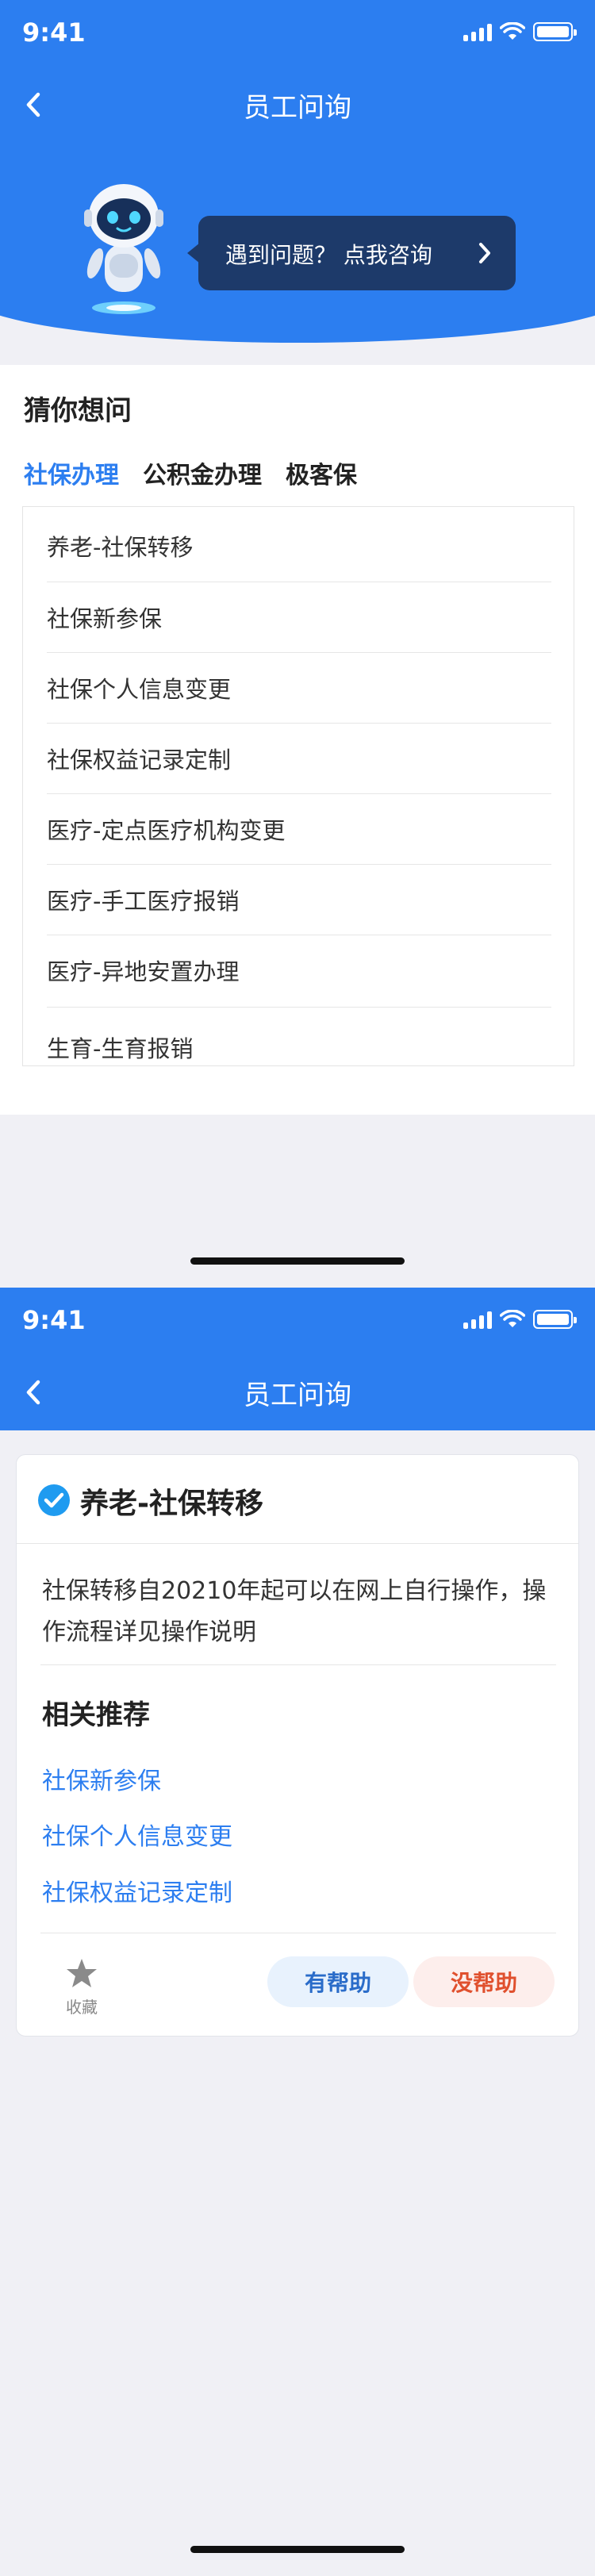  I want to click on list-item: 社保新参保, so click(299, 617).